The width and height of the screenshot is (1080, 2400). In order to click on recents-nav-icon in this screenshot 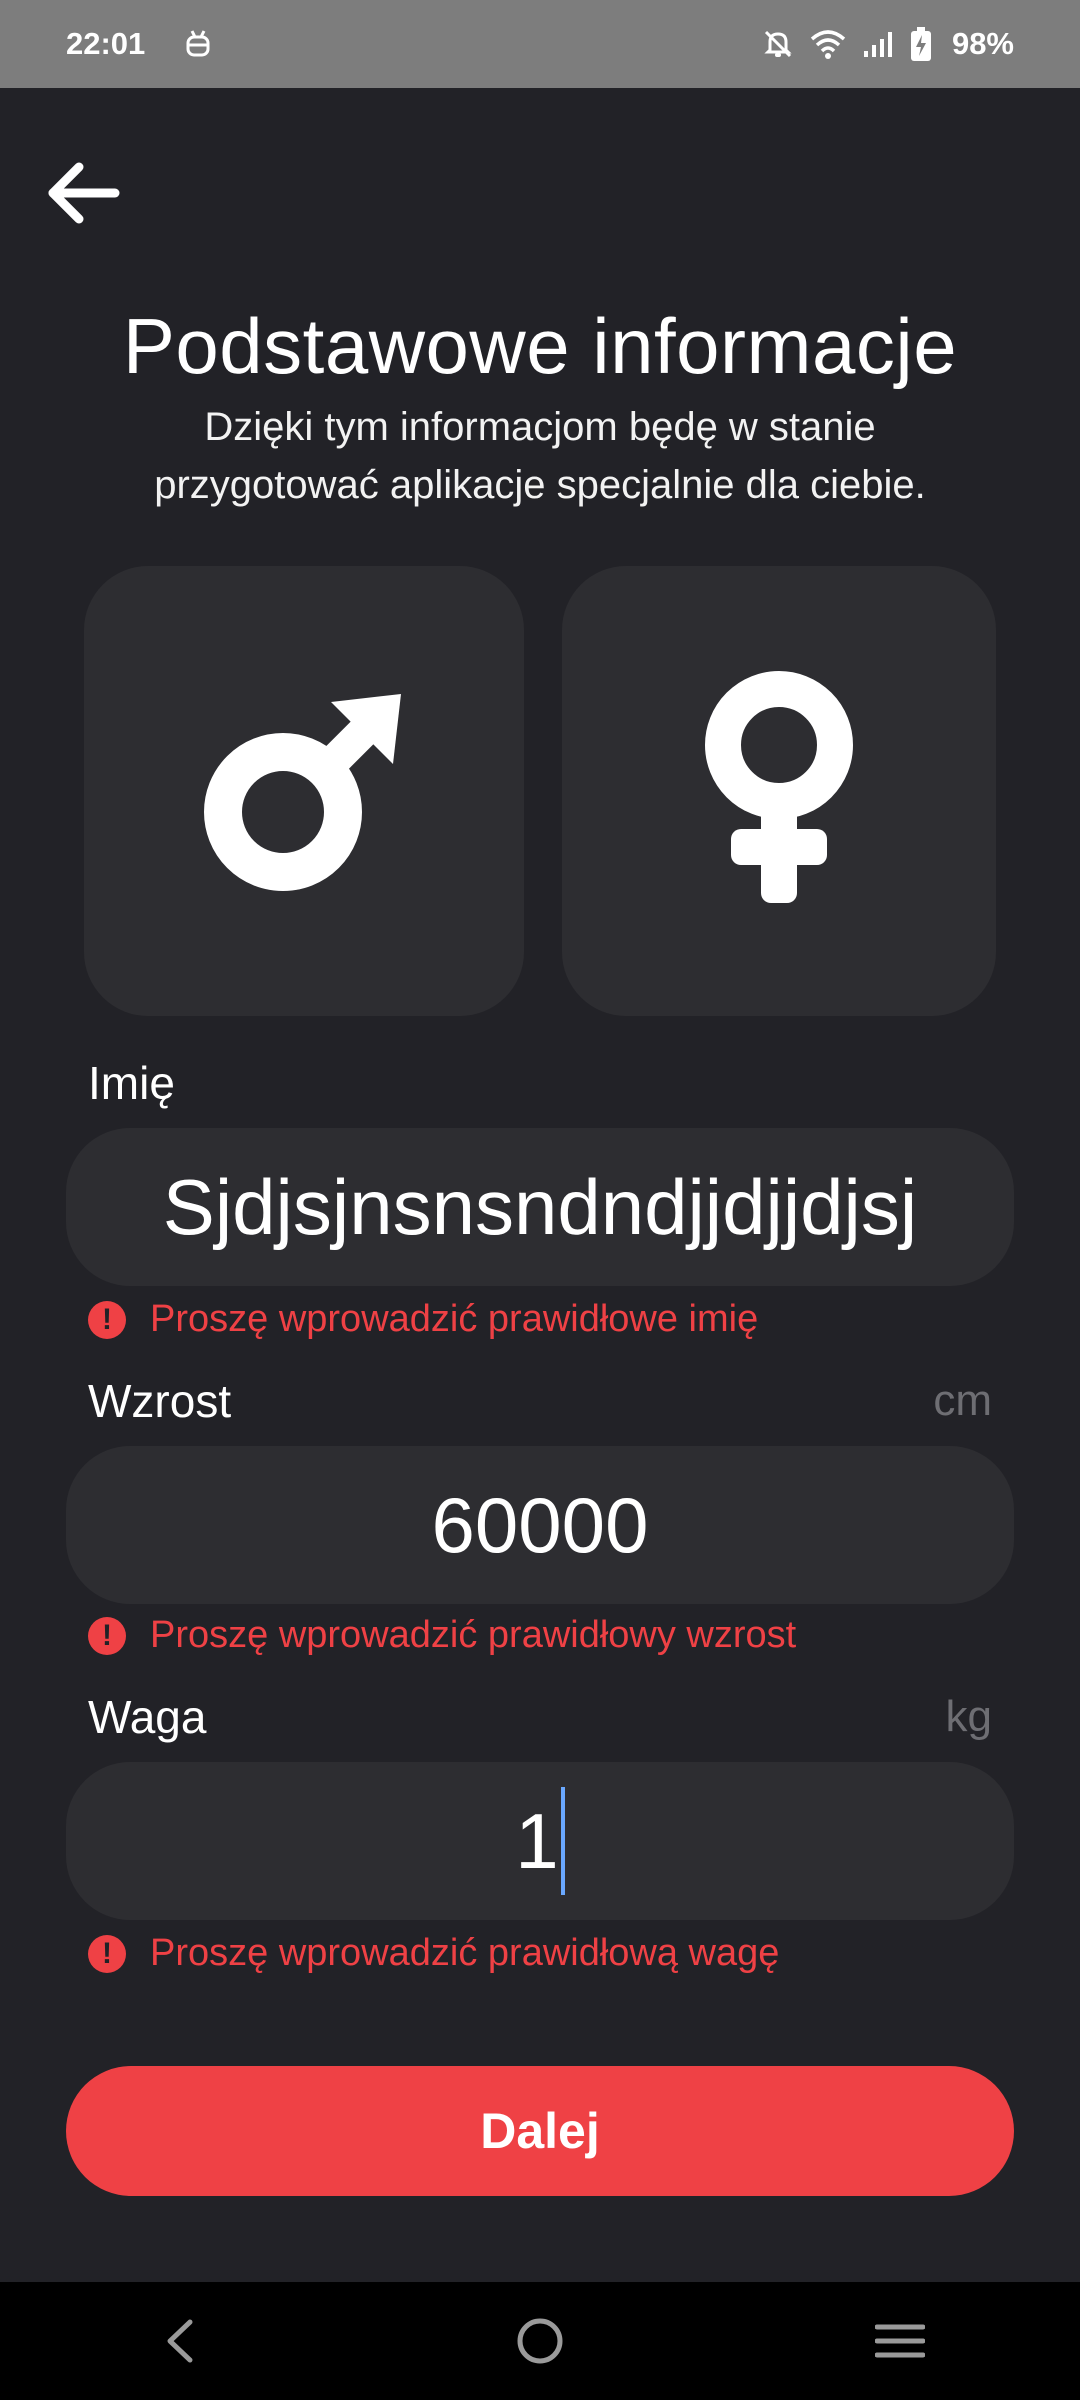, I will do `click(900, 2341)`.